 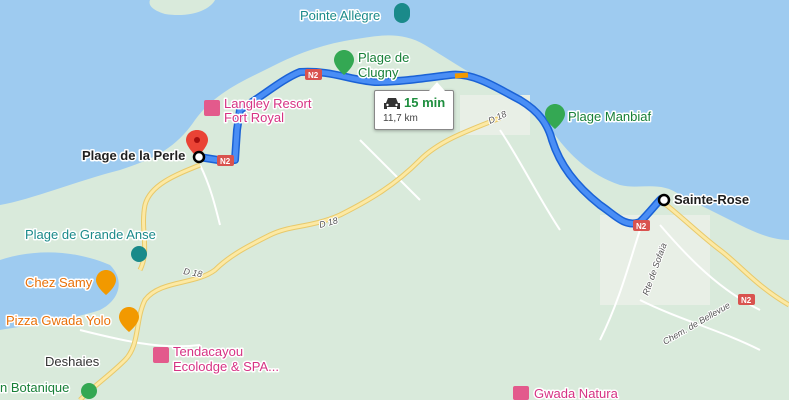 I want to click on route-info-box: 15 min 11,7 km, so click(x=414, y=106).